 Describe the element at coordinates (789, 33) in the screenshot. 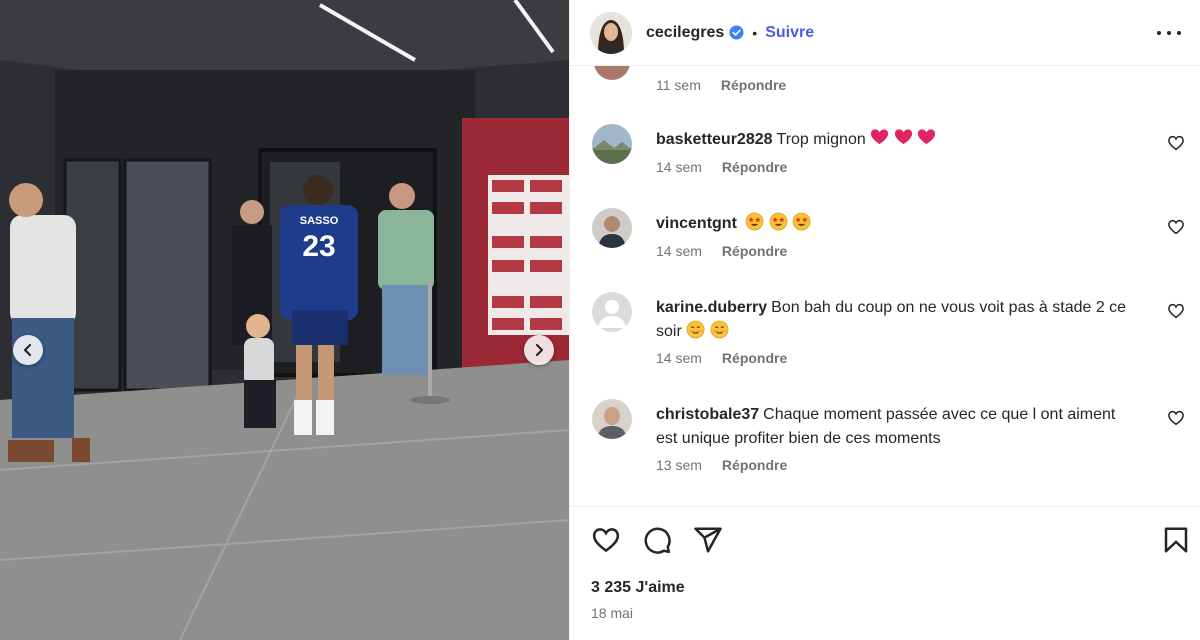

I see `follow-button: Suivre` at that location.